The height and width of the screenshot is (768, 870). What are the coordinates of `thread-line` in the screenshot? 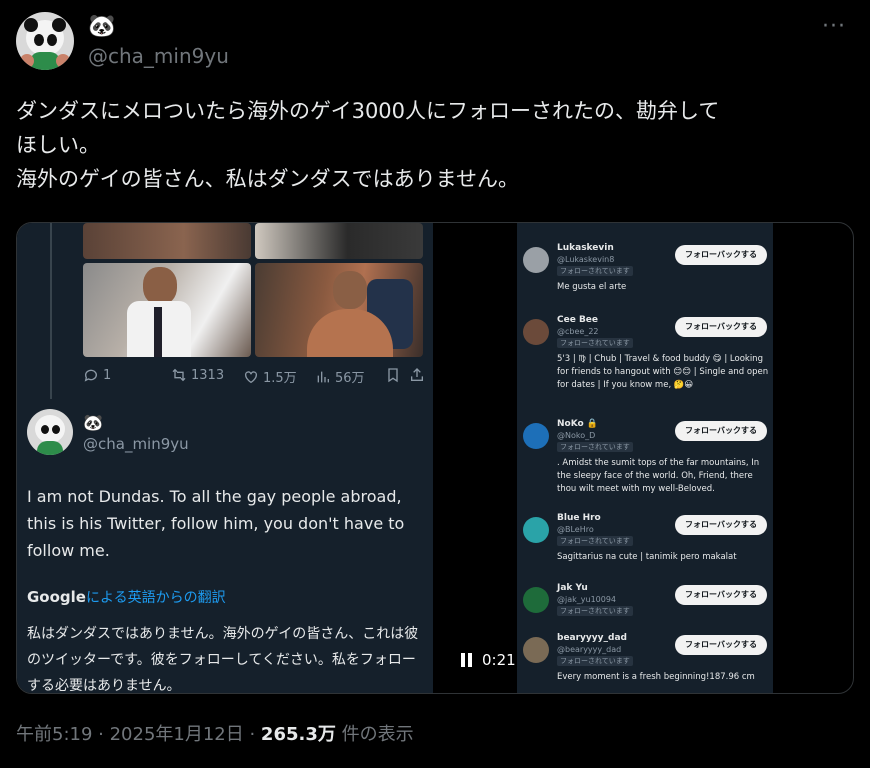 It's located at (51, 311).